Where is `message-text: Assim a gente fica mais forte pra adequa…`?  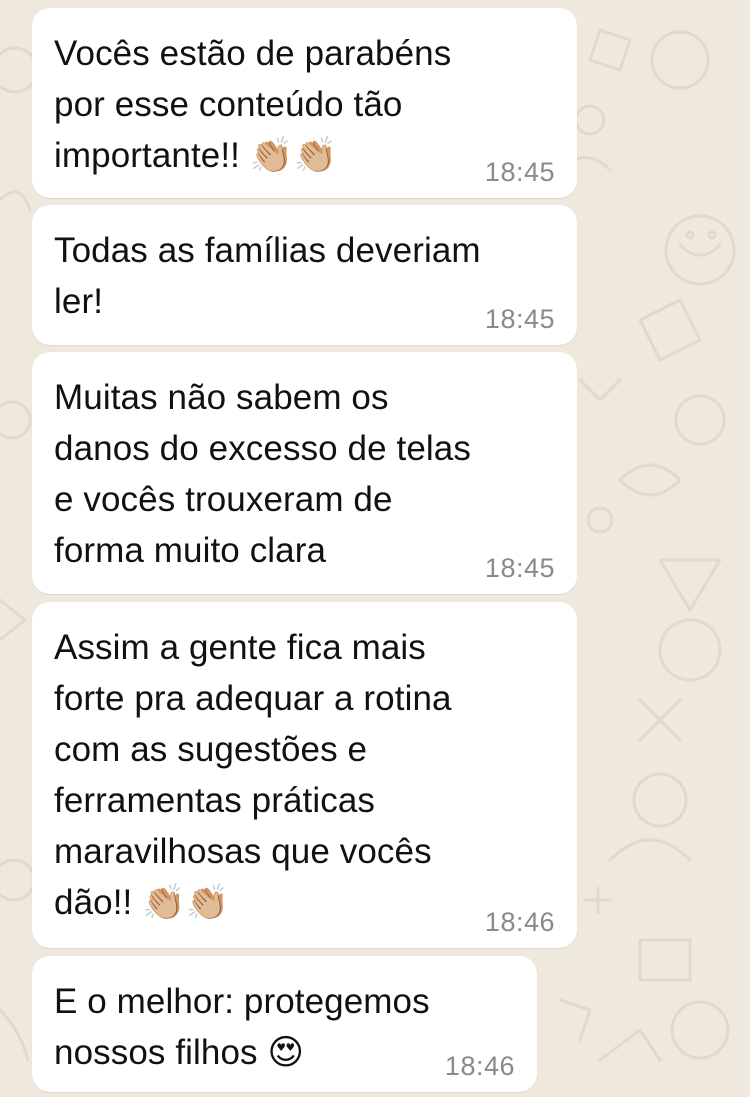
message-text: Assim a gente fica mais forte pra adequa… is located at coordinates (253, 775).